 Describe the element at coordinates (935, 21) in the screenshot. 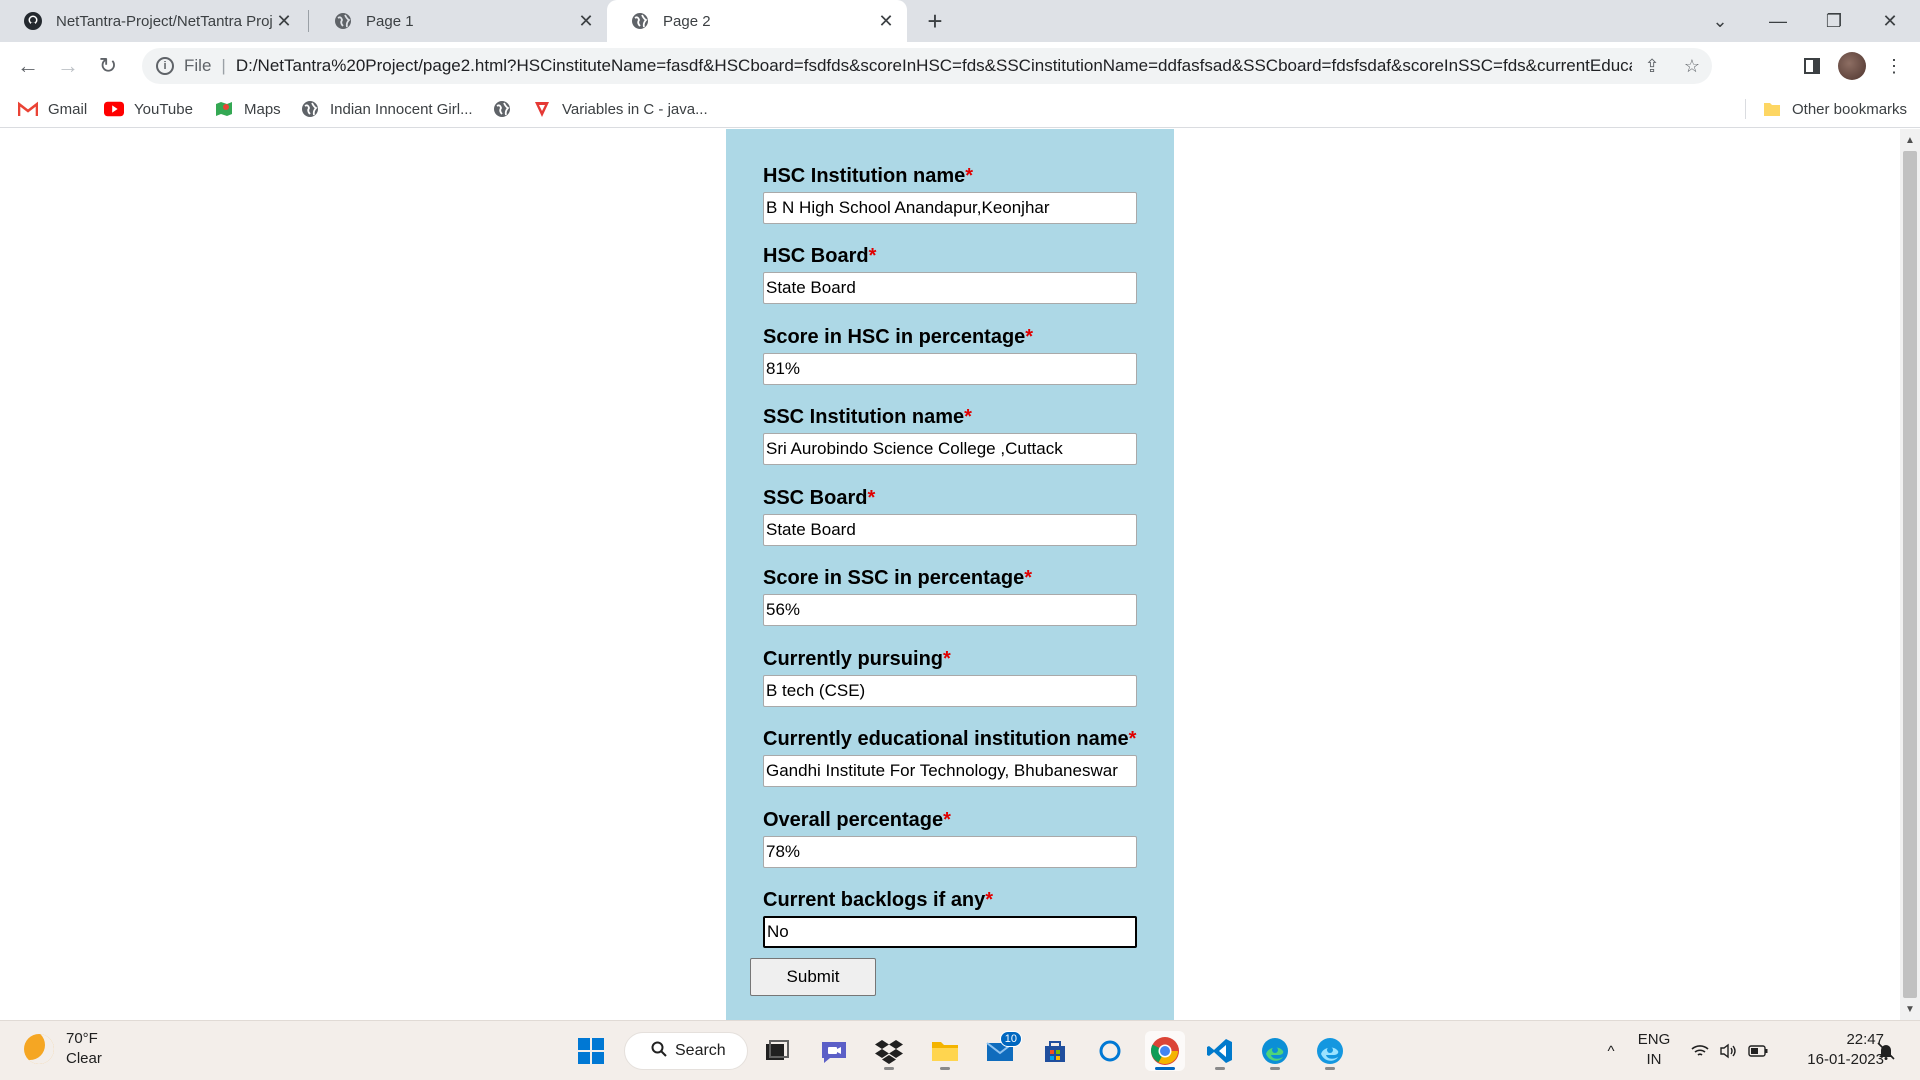

I see `new-tab-button: +` at that location.